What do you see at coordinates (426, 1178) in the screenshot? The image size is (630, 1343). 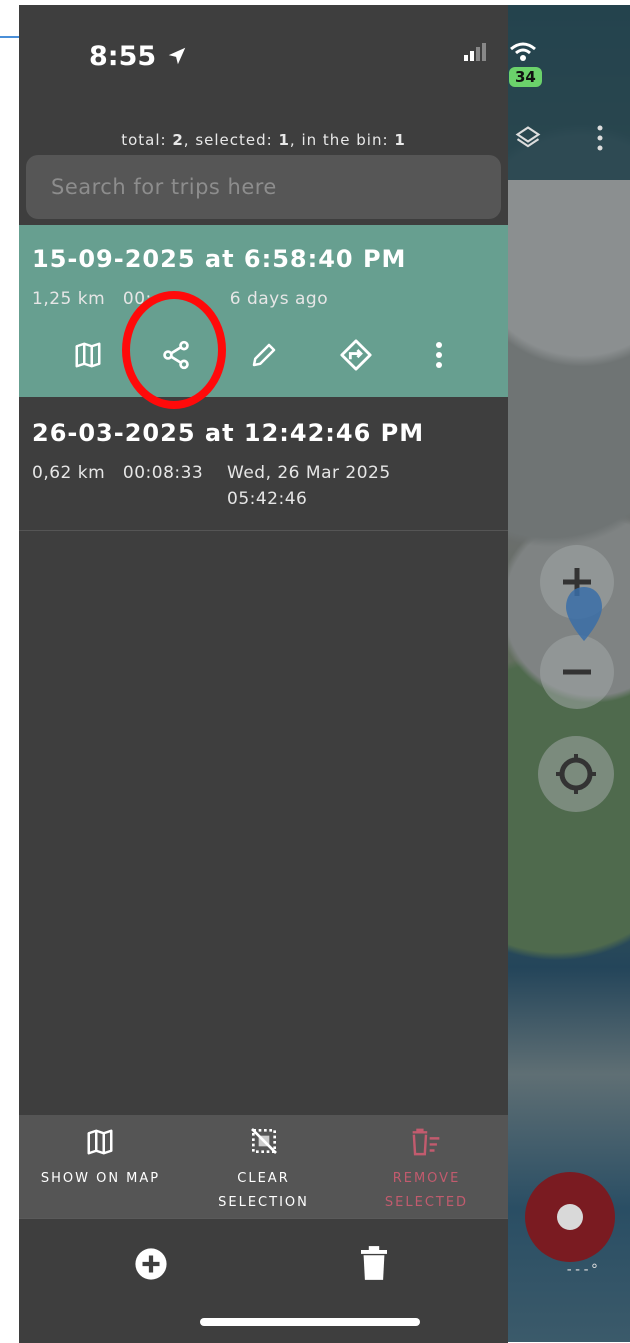 I see `remove-selected-label-1: REMOVE` at bounding box center [426, 1178].